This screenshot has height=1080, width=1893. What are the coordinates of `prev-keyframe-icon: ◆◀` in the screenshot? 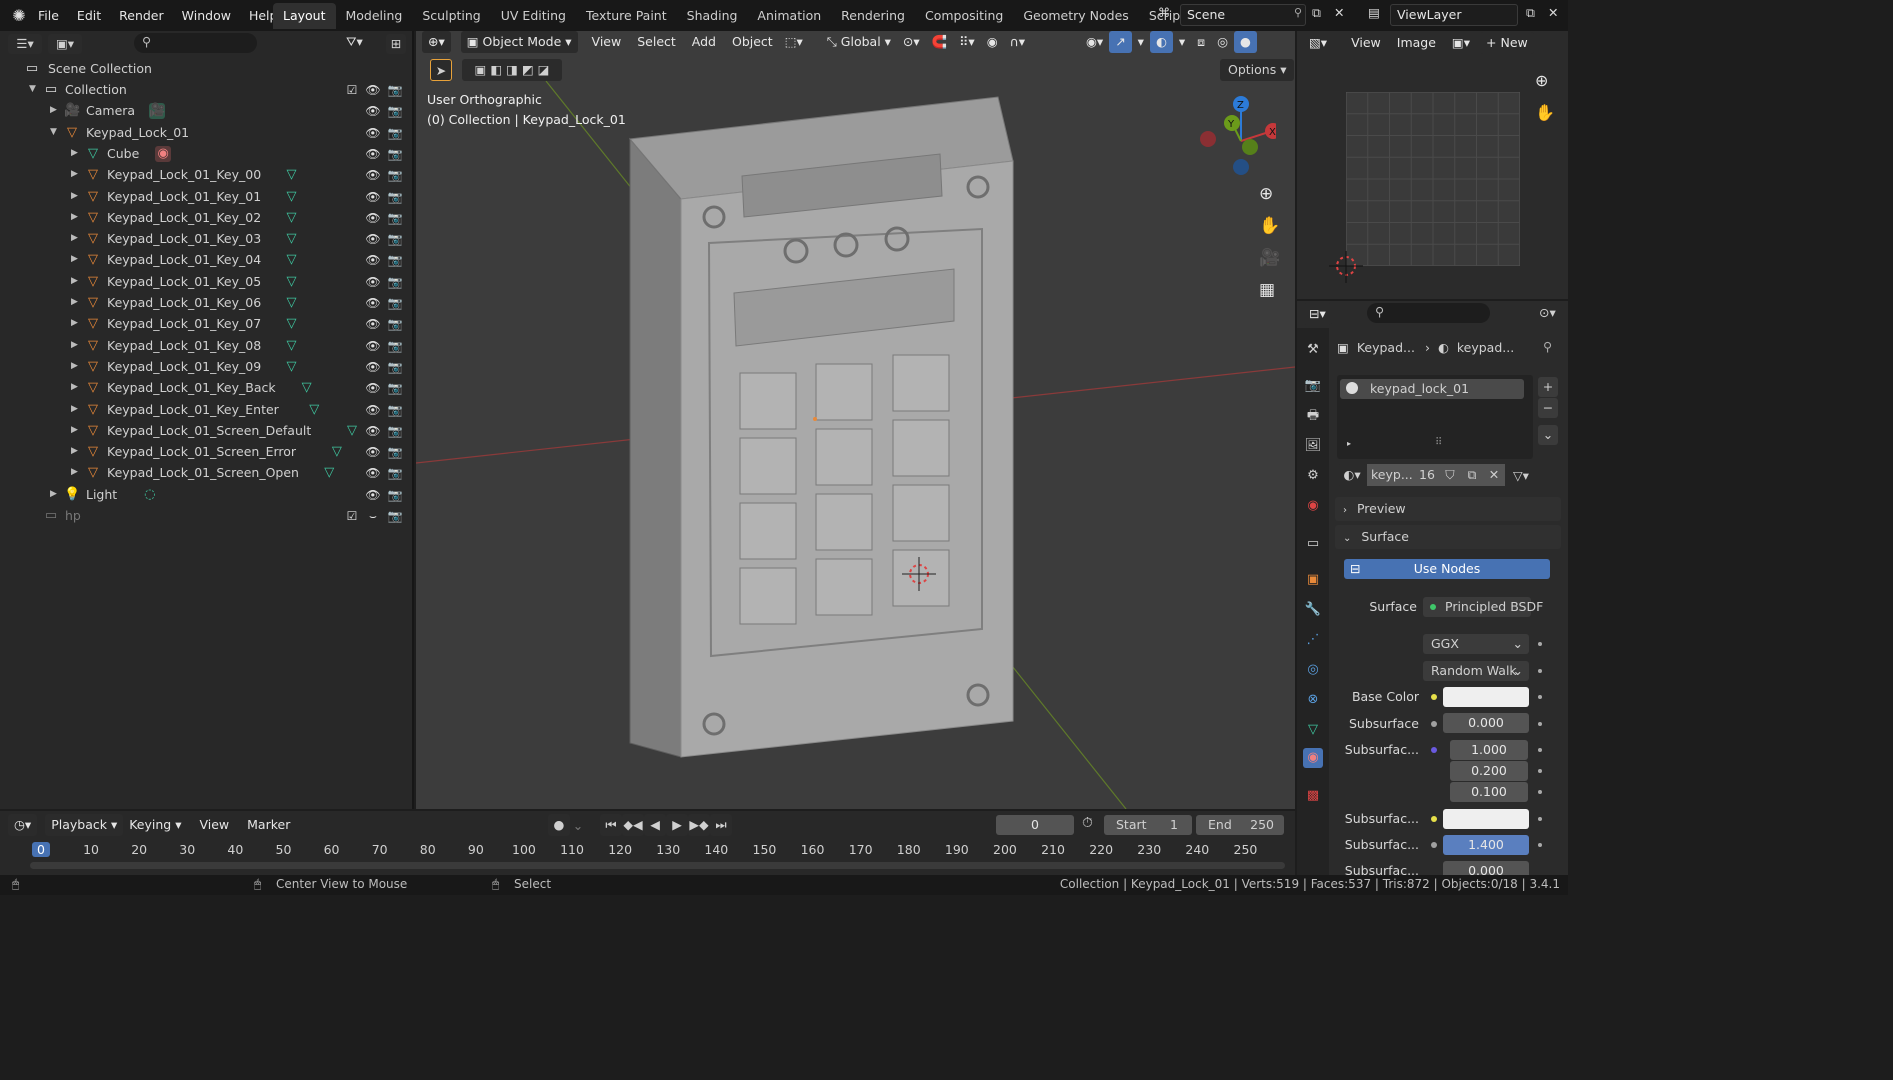 It's located at (633, 825).